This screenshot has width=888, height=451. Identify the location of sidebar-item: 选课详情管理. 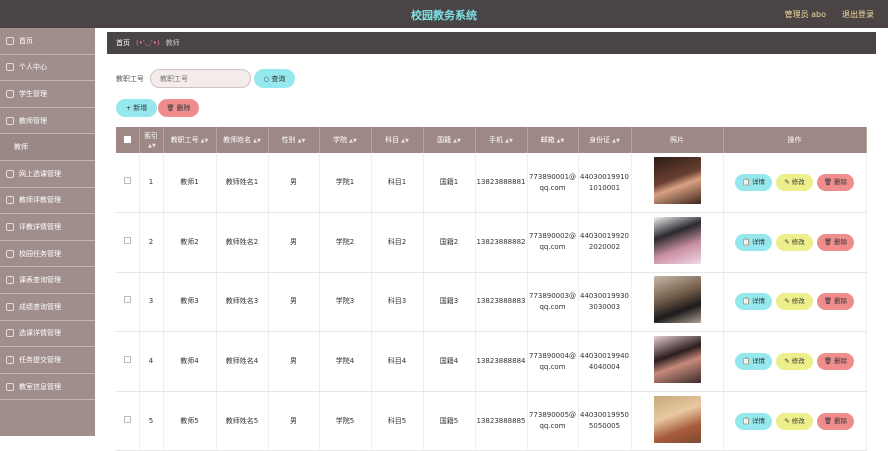
(47, 334).